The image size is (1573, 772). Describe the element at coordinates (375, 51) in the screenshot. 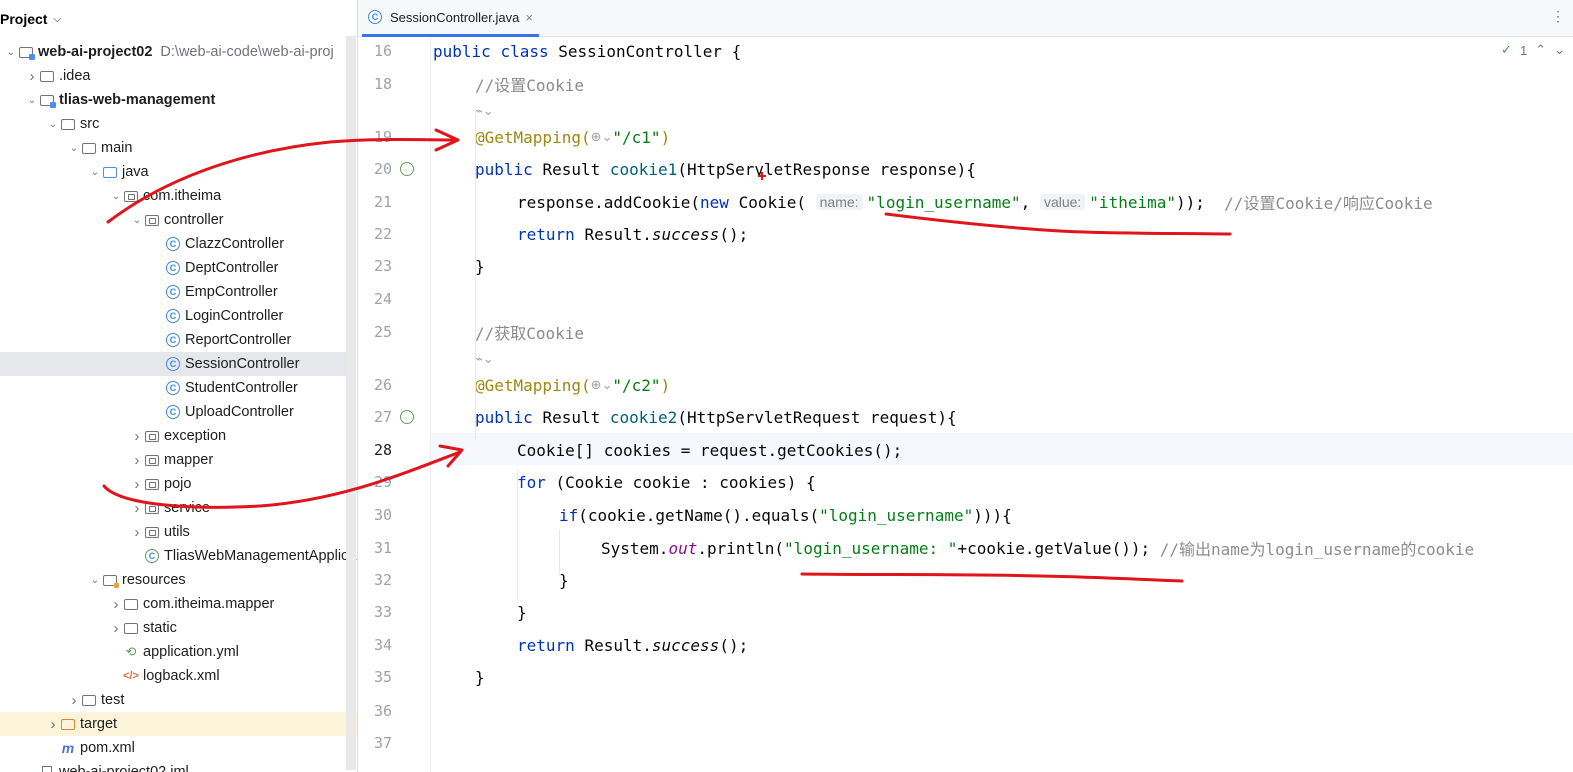

I see `line-number: 16` at that location.